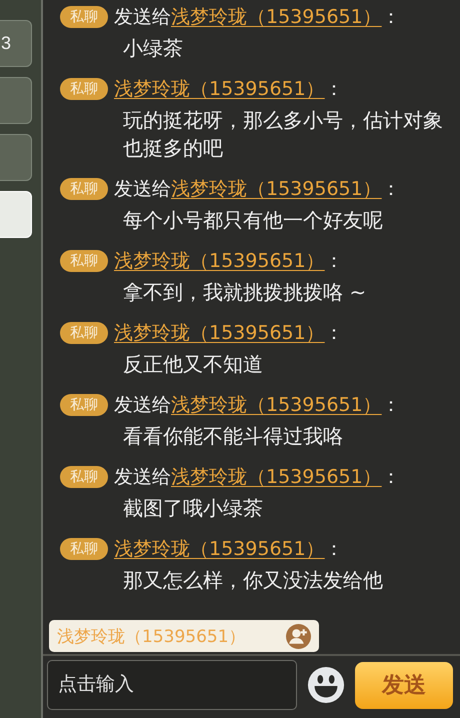 Image resolution: width=460 pixels, height=718 pixels. Describe the element at coordinates (282, 134) in the screenshot. I see `message-text: 玩的挺花呀，那么多小号，估计对象也挺多的吧` at that location.